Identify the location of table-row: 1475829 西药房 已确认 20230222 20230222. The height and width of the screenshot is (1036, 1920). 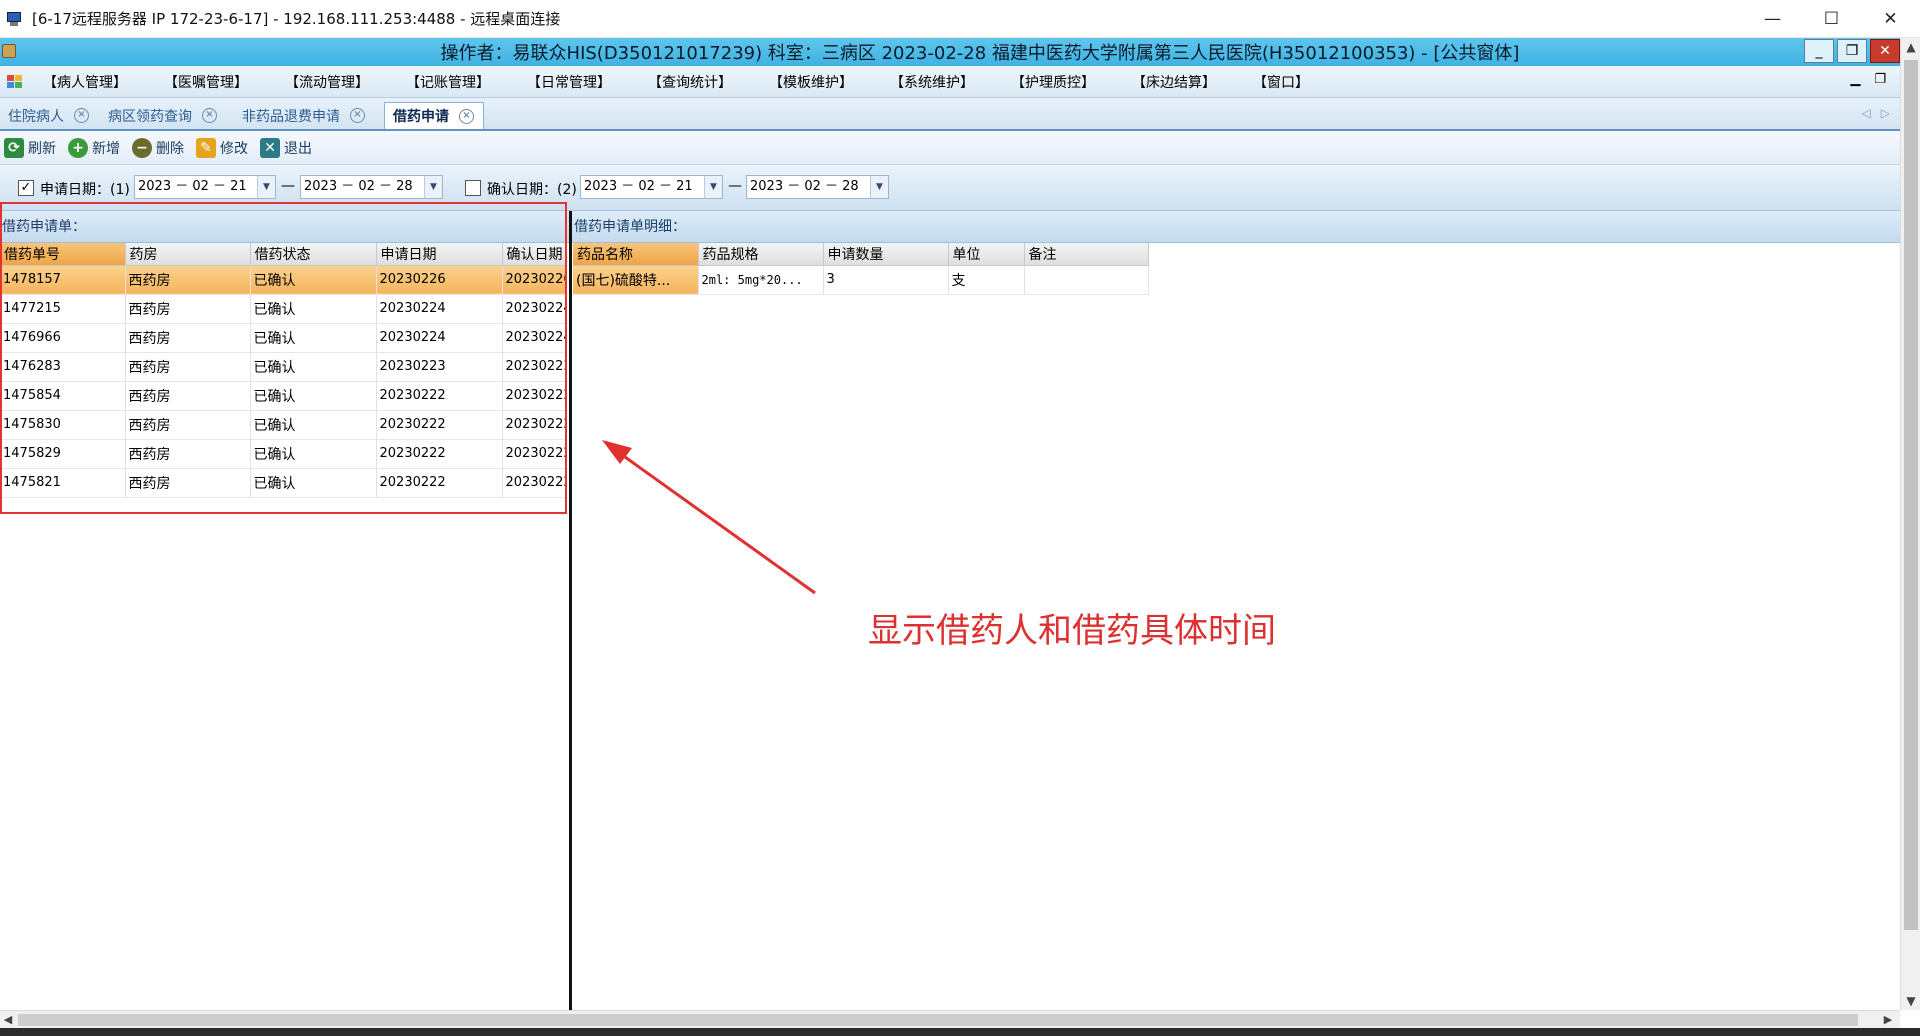
(283, 454).